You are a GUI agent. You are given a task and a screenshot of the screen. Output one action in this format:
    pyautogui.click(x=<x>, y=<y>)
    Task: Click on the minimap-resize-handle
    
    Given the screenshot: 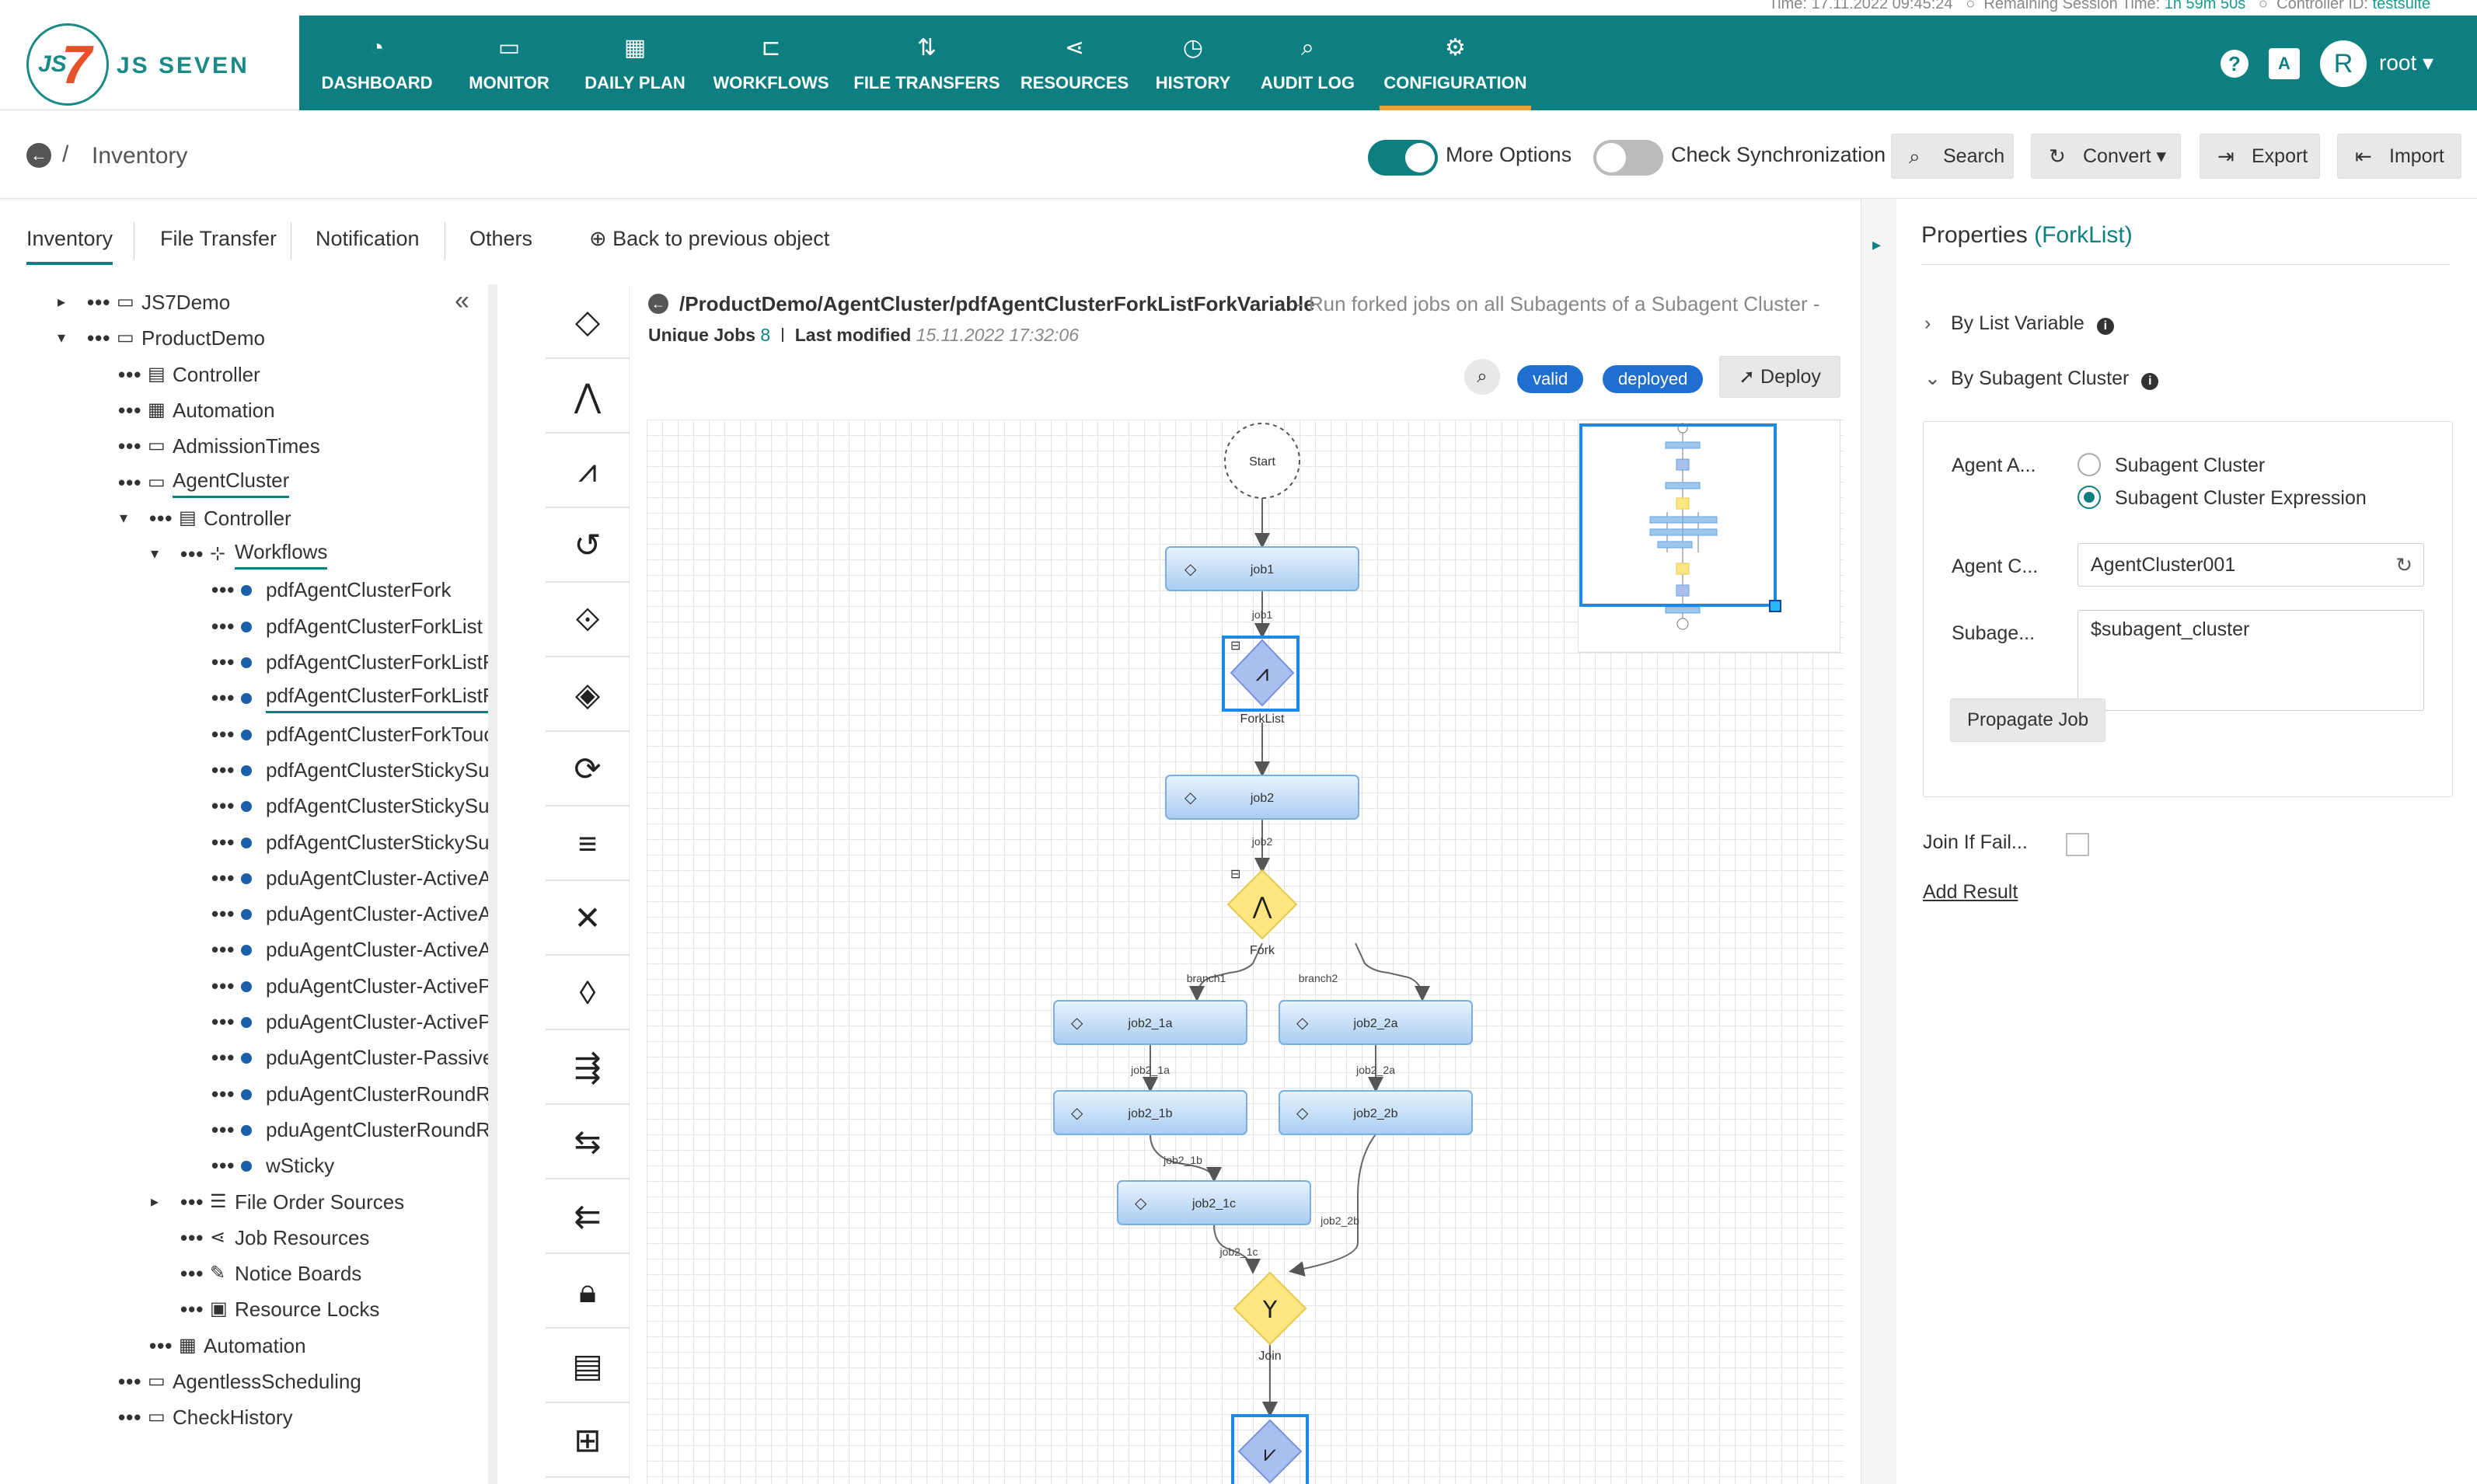 What is the action you would take?
    pyautogui.click(x=1775, y=606)
    